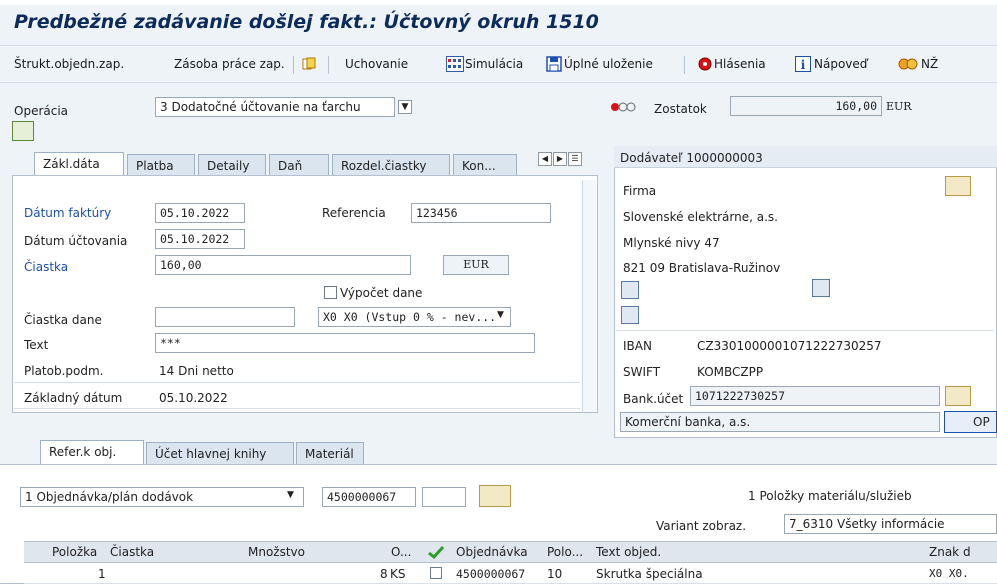  Describe the element at coordinates (815, 396) in the screenshot. I see `bank-account-field: 1071222730257` at that location.